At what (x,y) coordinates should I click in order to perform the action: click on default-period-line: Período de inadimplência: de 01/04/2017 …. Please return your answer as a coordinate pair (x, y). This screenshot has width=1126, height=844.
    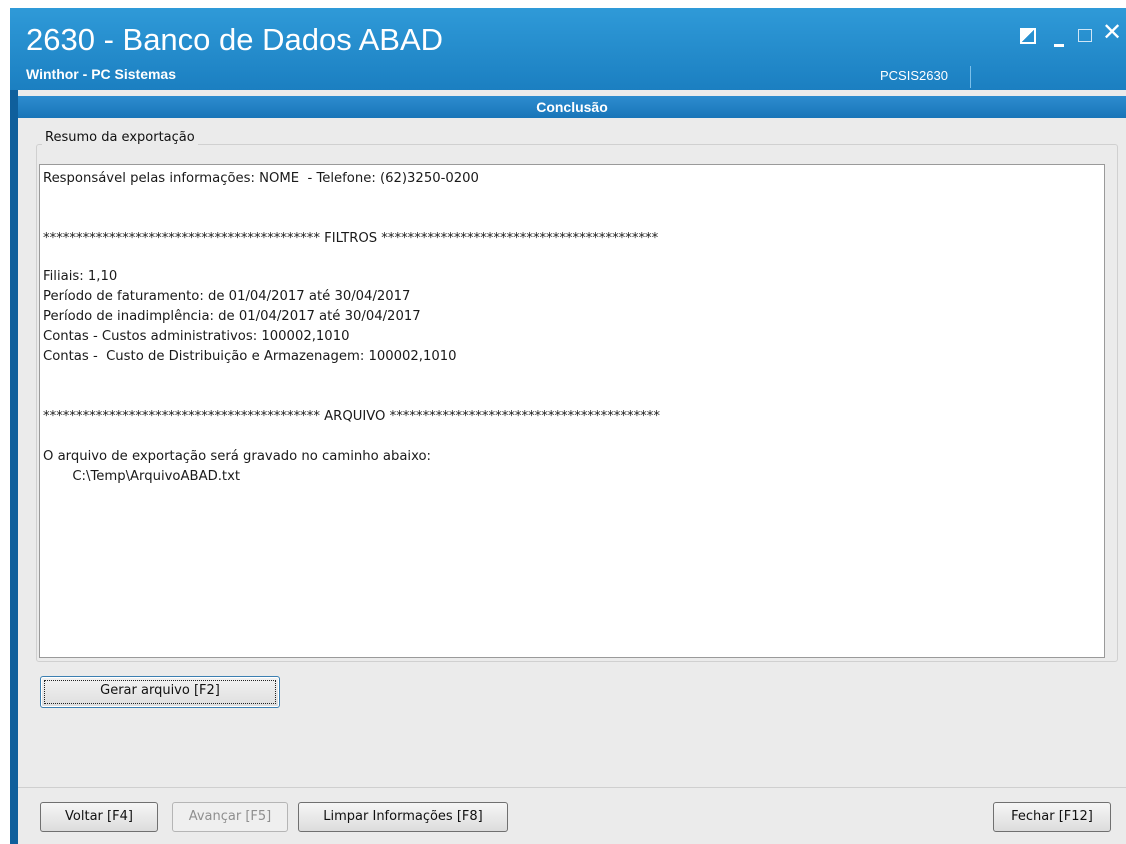
    Looking at the image, I should click on (232, 316).